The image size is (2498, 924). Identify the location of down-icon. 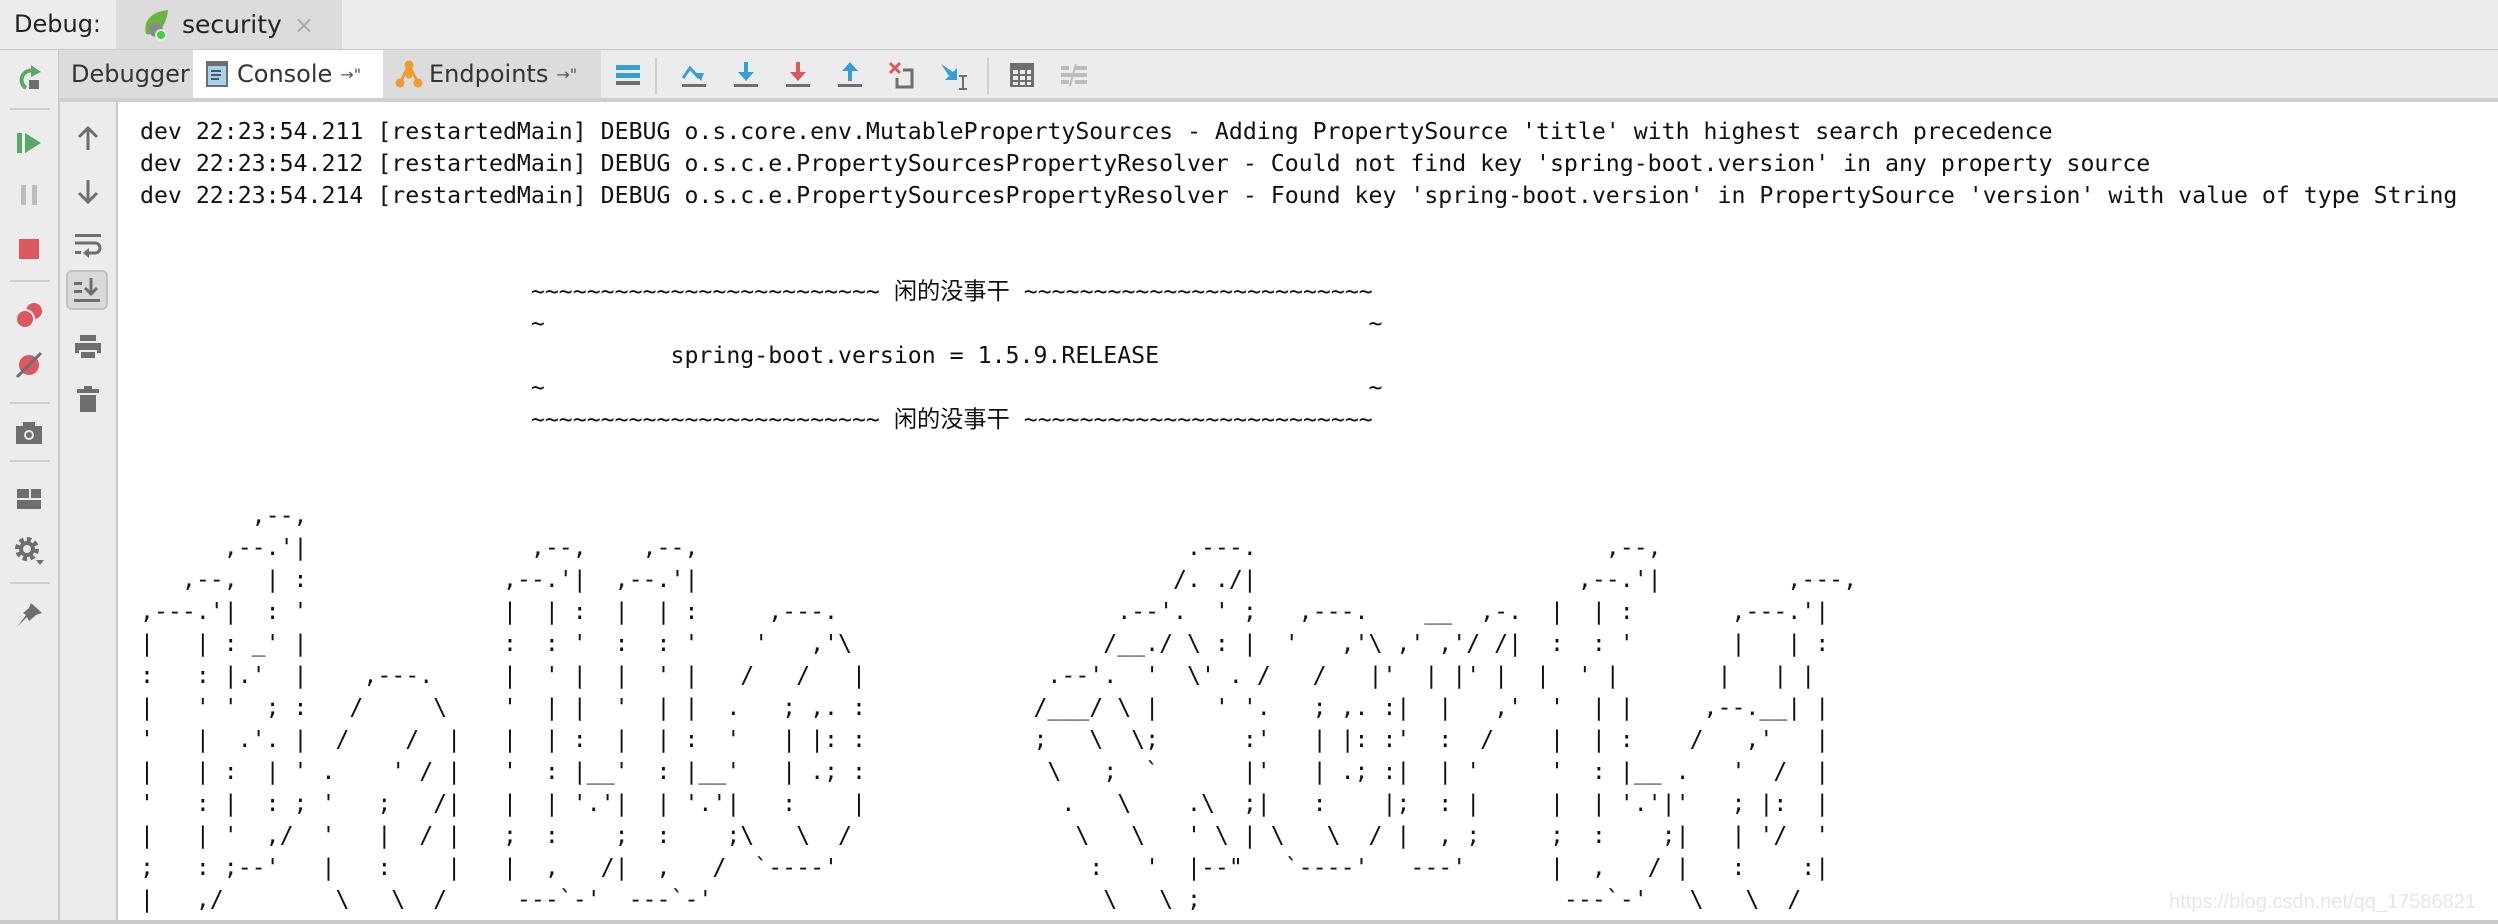
(88, 191).